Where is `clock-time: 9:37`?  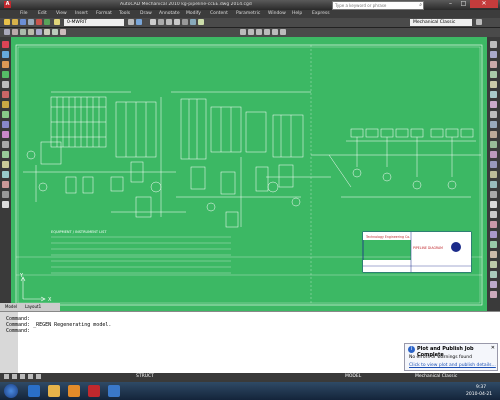
clock-time: 9:37 is located at coordinates (481, 387).